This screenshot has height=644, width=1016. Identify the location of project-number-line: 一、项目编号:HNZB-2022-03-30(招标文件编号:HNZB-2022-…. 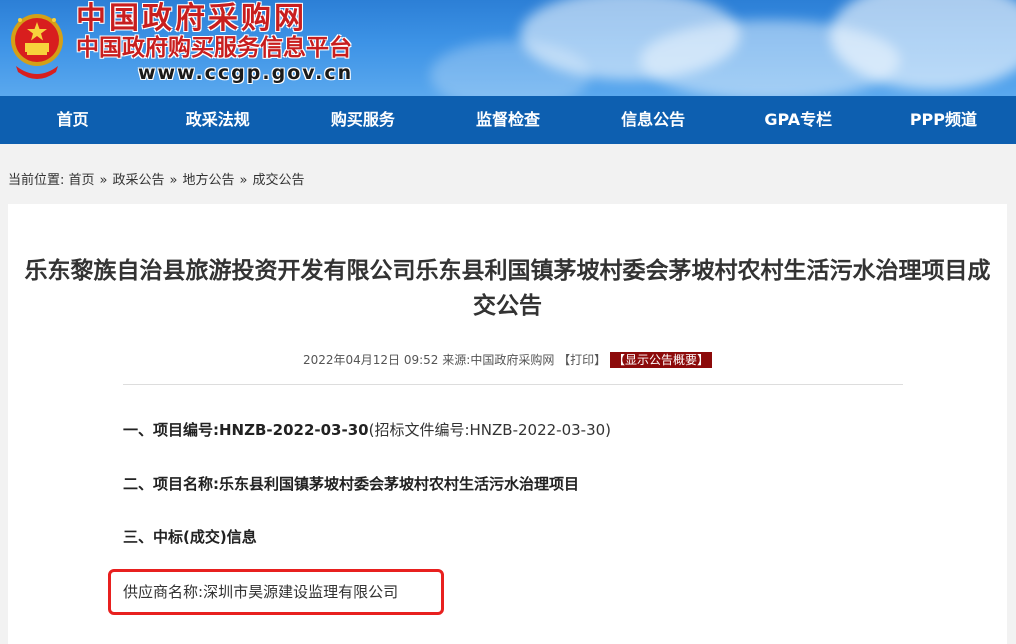
(367, 430).